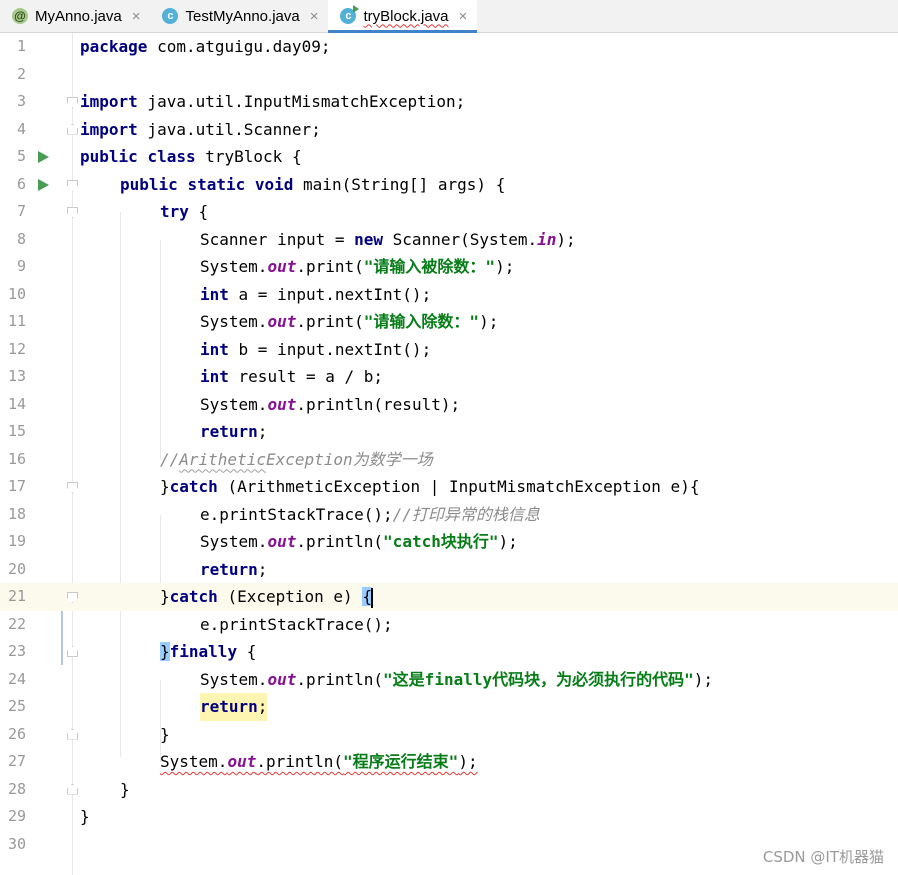 This screenshot has height=875, width=898. I want to click on annotation-file-icon: @, so click(20, 16).